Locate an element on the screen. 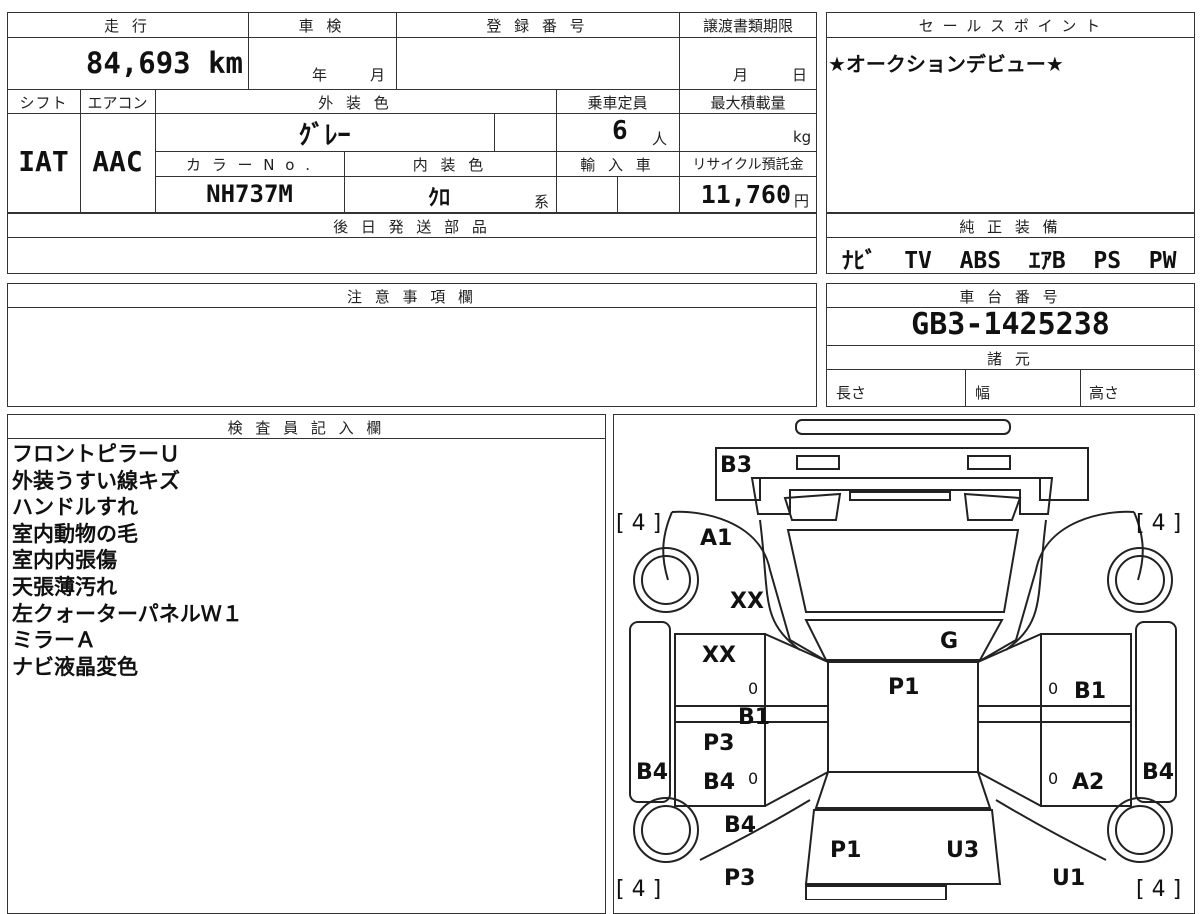 The width and height of the screenshot is (1200, 914). tire-front-left: [ 4 ] is located at coordinates (638, 523).